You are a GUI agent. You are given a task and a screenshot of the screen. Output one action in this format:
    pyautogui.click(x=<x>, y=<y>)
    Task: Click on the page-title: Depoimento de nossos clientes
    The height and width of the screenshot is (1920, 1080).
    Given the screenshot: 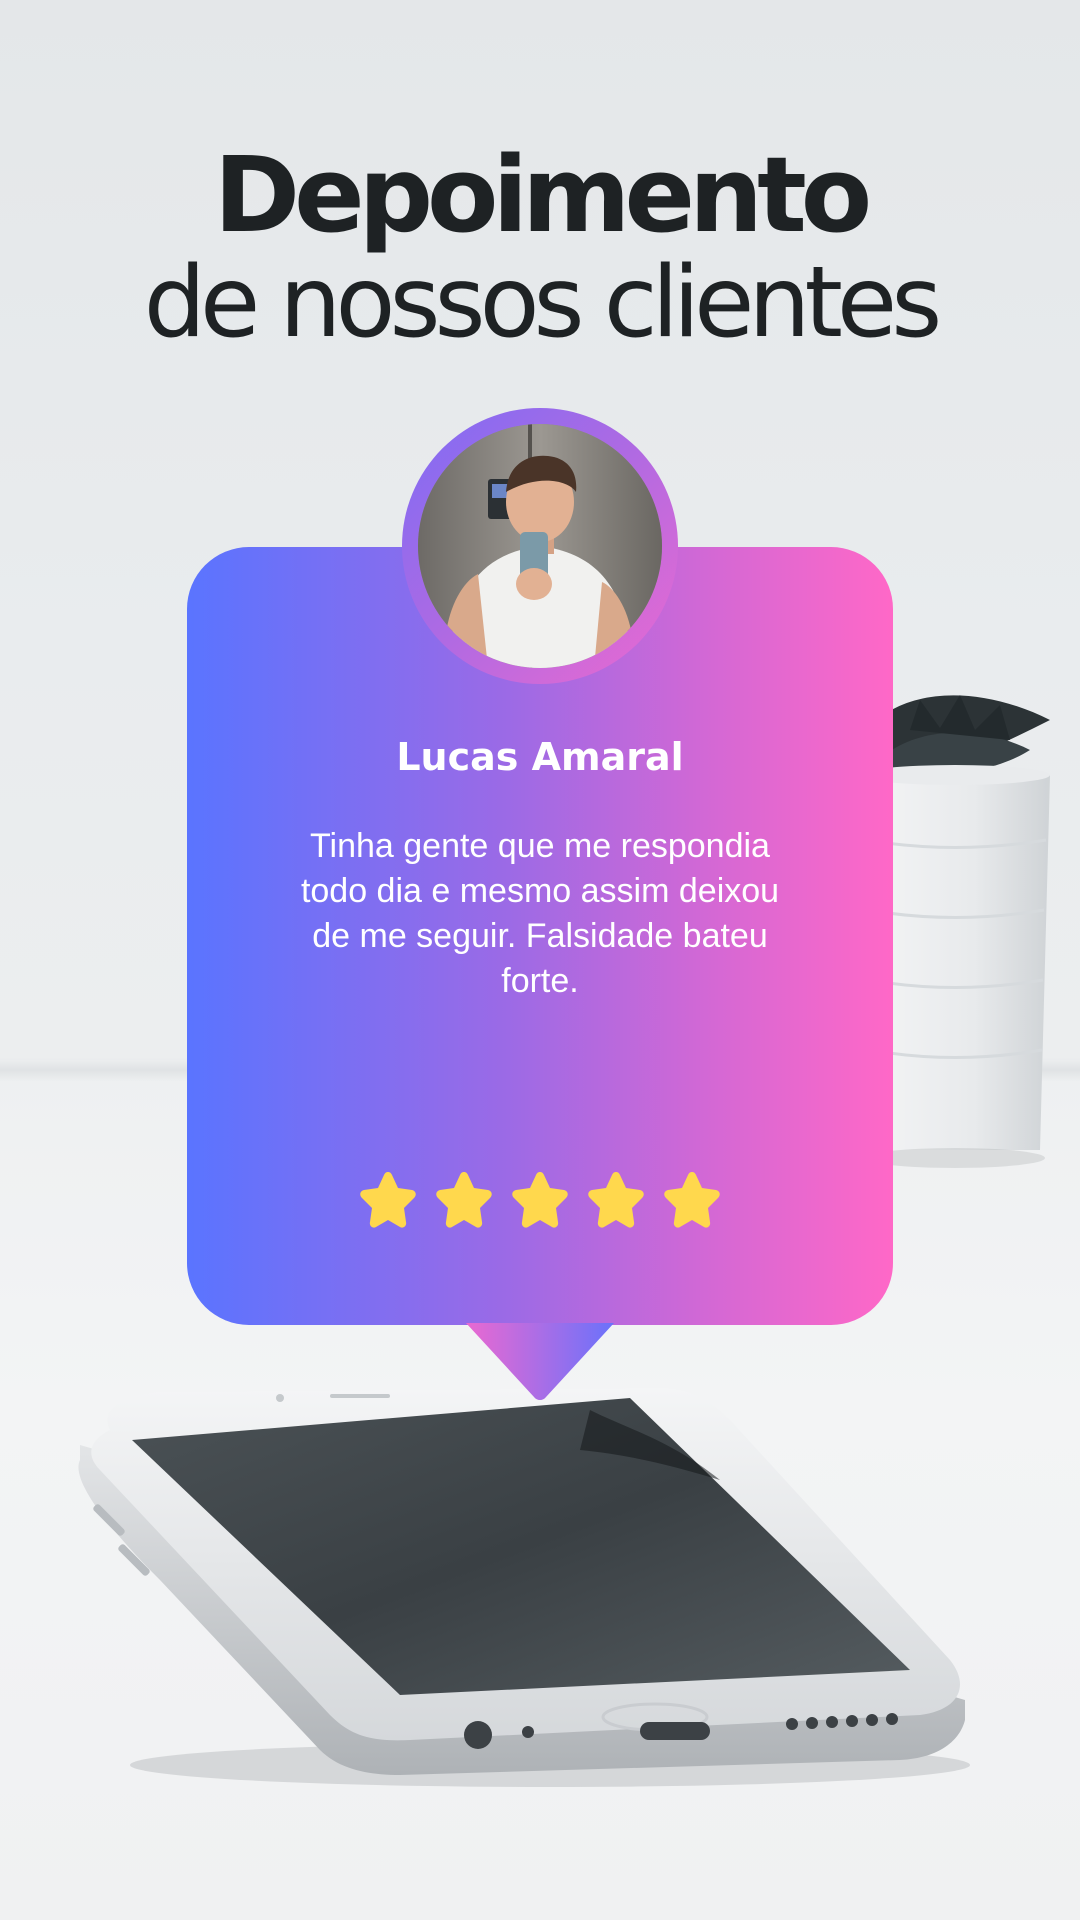 What is the action you would take?
    pyautogui.click(x=540, y=248)
    